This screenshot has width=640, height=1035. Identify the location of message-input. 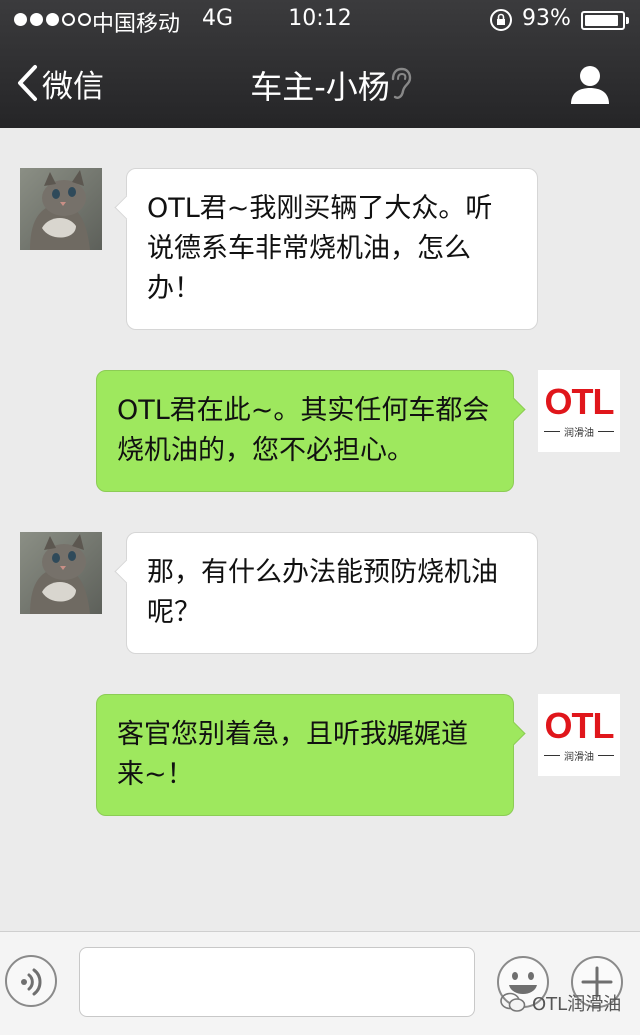
(277, 982).